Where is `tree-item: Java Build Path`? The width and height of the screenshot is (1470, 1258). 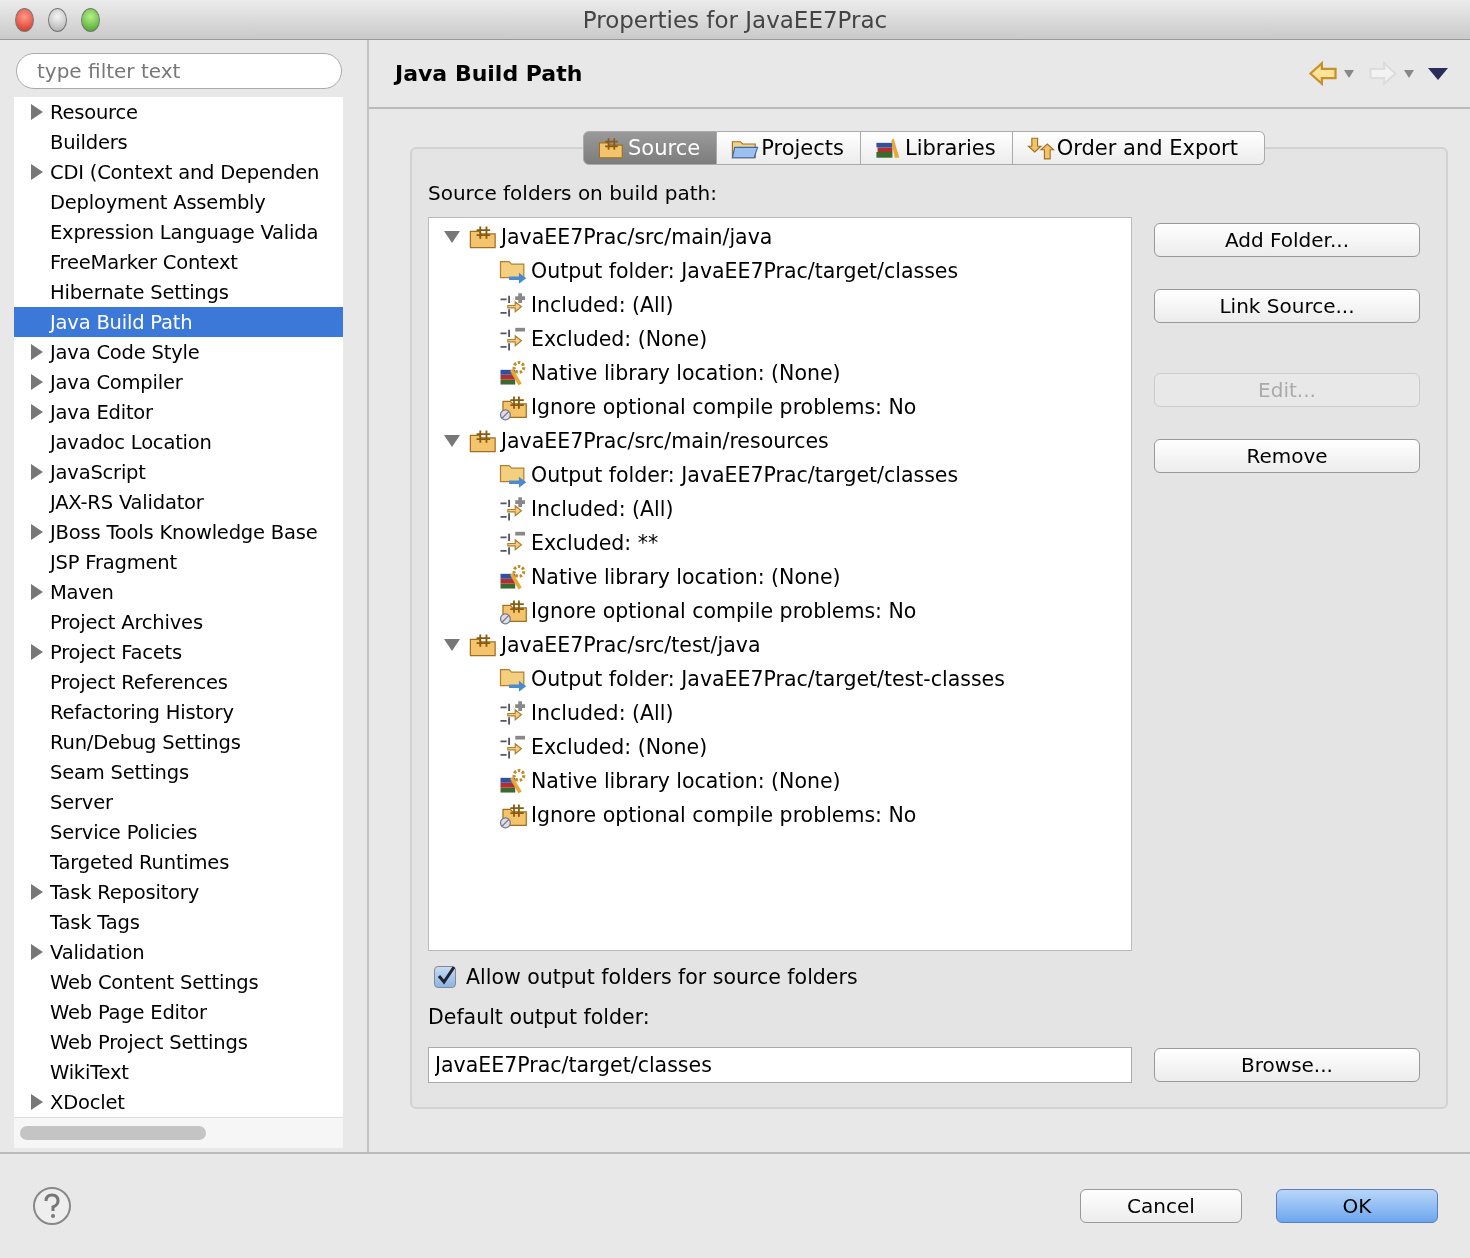
tree-item: Java Build Path is located at coordinates (178, 322).